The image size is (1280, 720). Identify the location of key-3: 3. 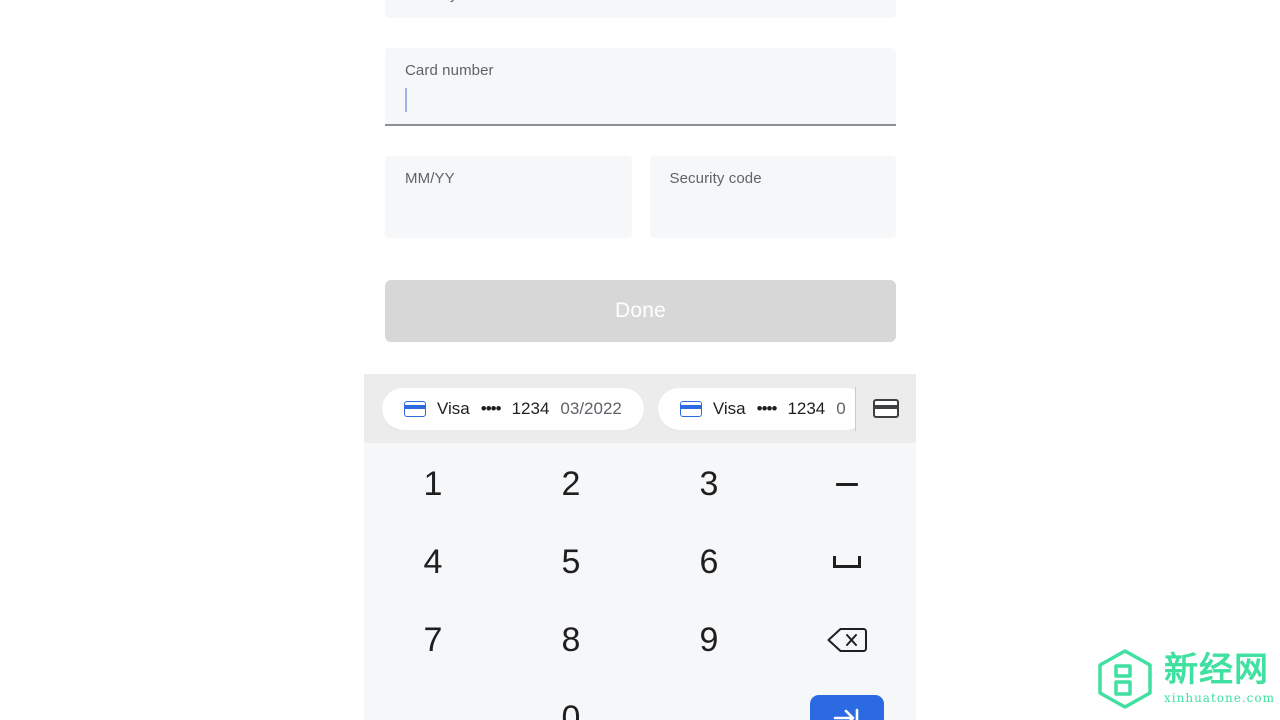
(709, 484).